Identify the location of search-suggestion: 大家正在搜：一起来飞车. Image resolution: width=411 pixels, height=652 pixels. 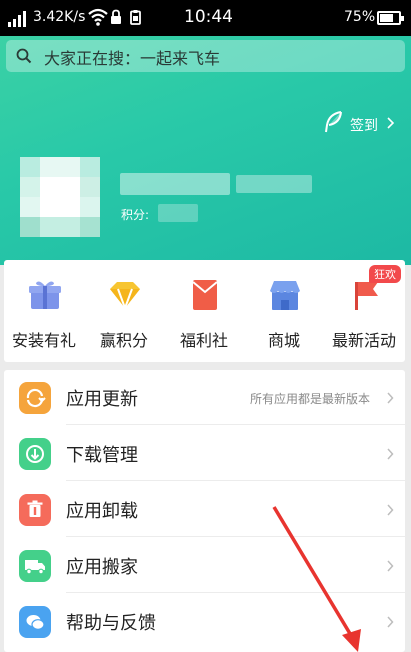
(132, 58).